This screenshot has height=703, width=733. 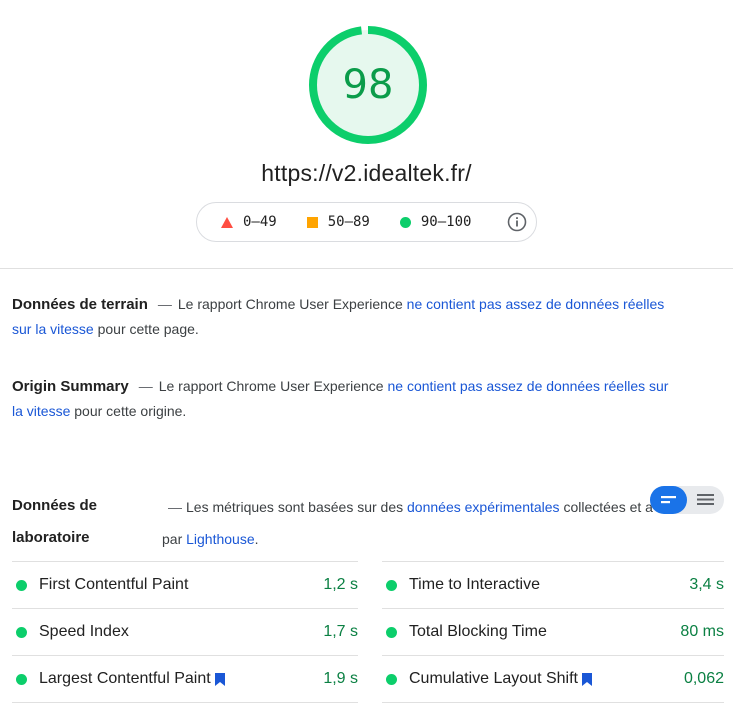 What do you see at coordinates (446, 222) in the screenshot?
I see `legend-label-pass: 90–100` at bounding box center [446, 222].